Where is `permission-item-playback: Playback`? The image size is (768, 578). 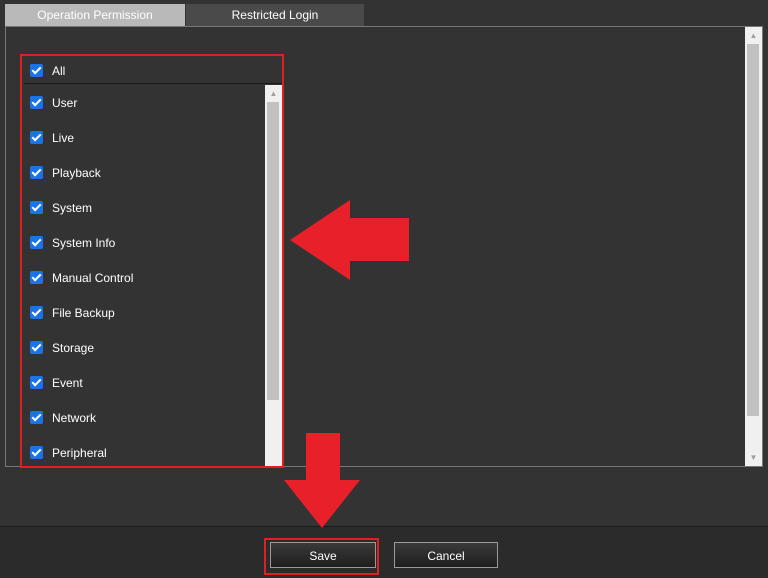
permission-item-playback: Playback is located at coordinates (153, 172).